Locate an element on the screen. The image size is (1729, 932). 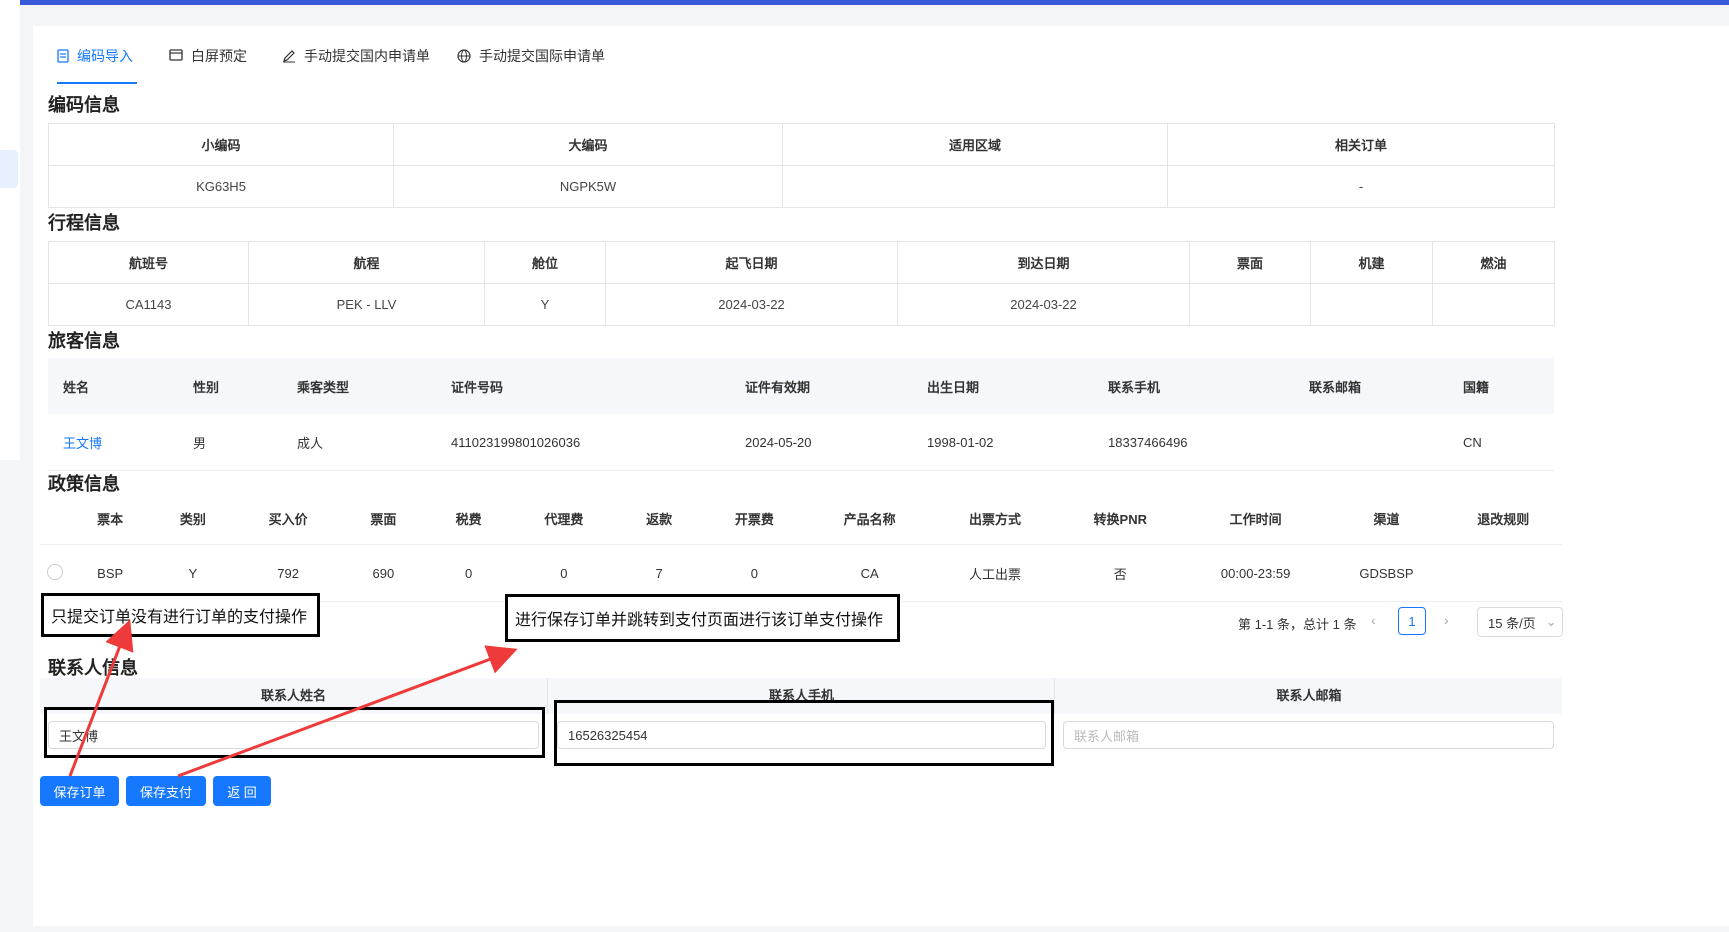
annotation-arrows is located at coordinates (293, 698).